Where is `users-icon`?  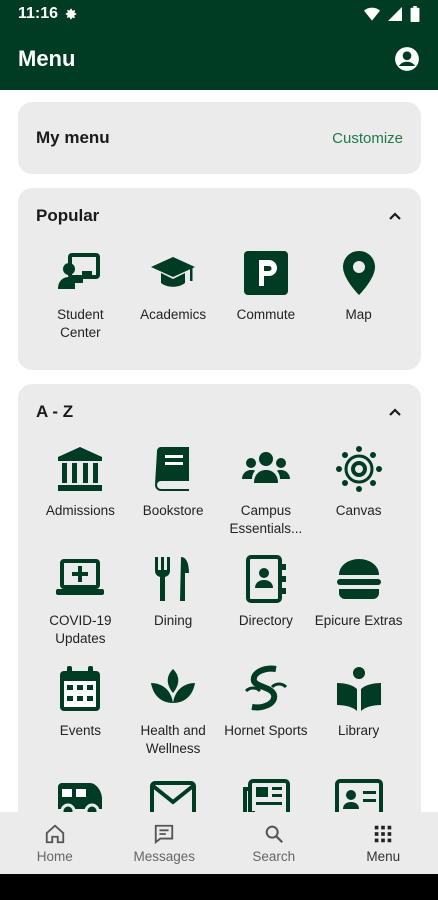
users-icon is located at coordinates (265, 467).